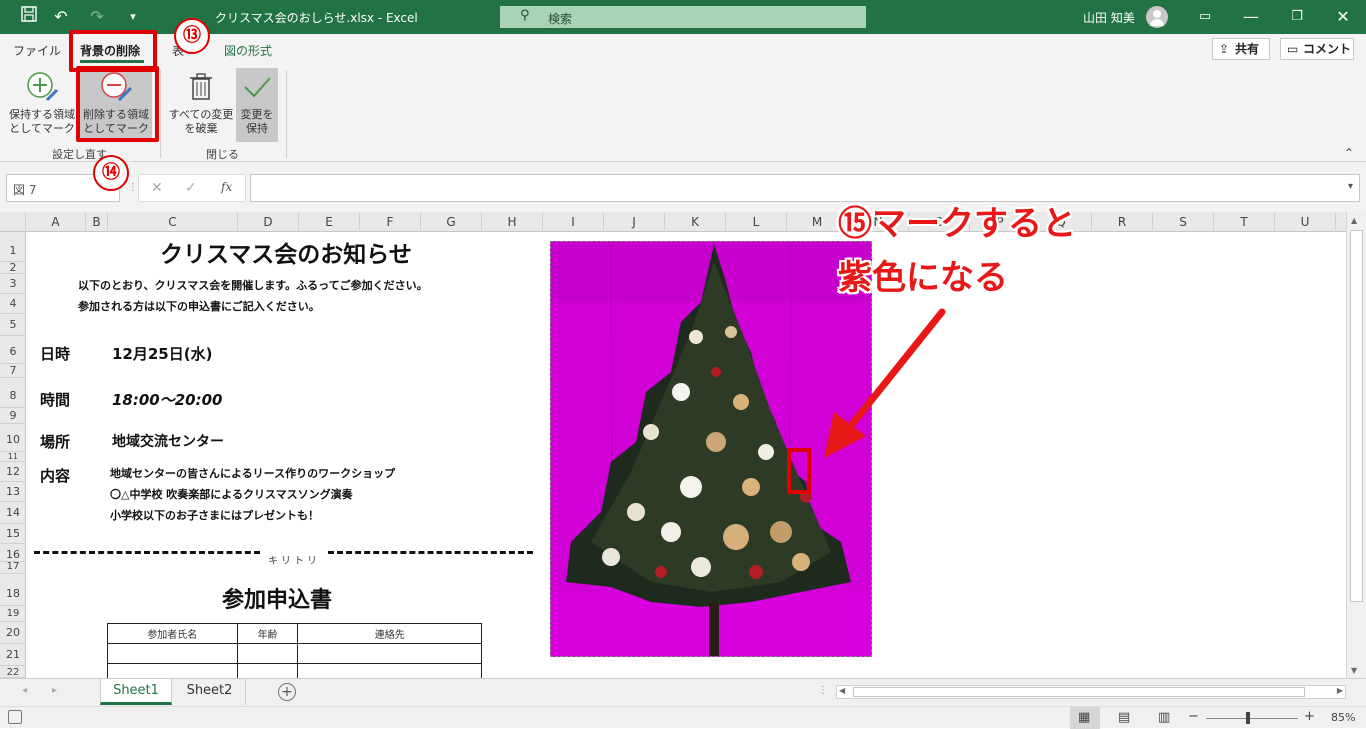 This screenshot has height=729, width=1366. What do you see at coordinates (1350, 186) in the screenshot?
I see `expand-formula-bar-icon: ▾` at bounding box center [1350, 186].